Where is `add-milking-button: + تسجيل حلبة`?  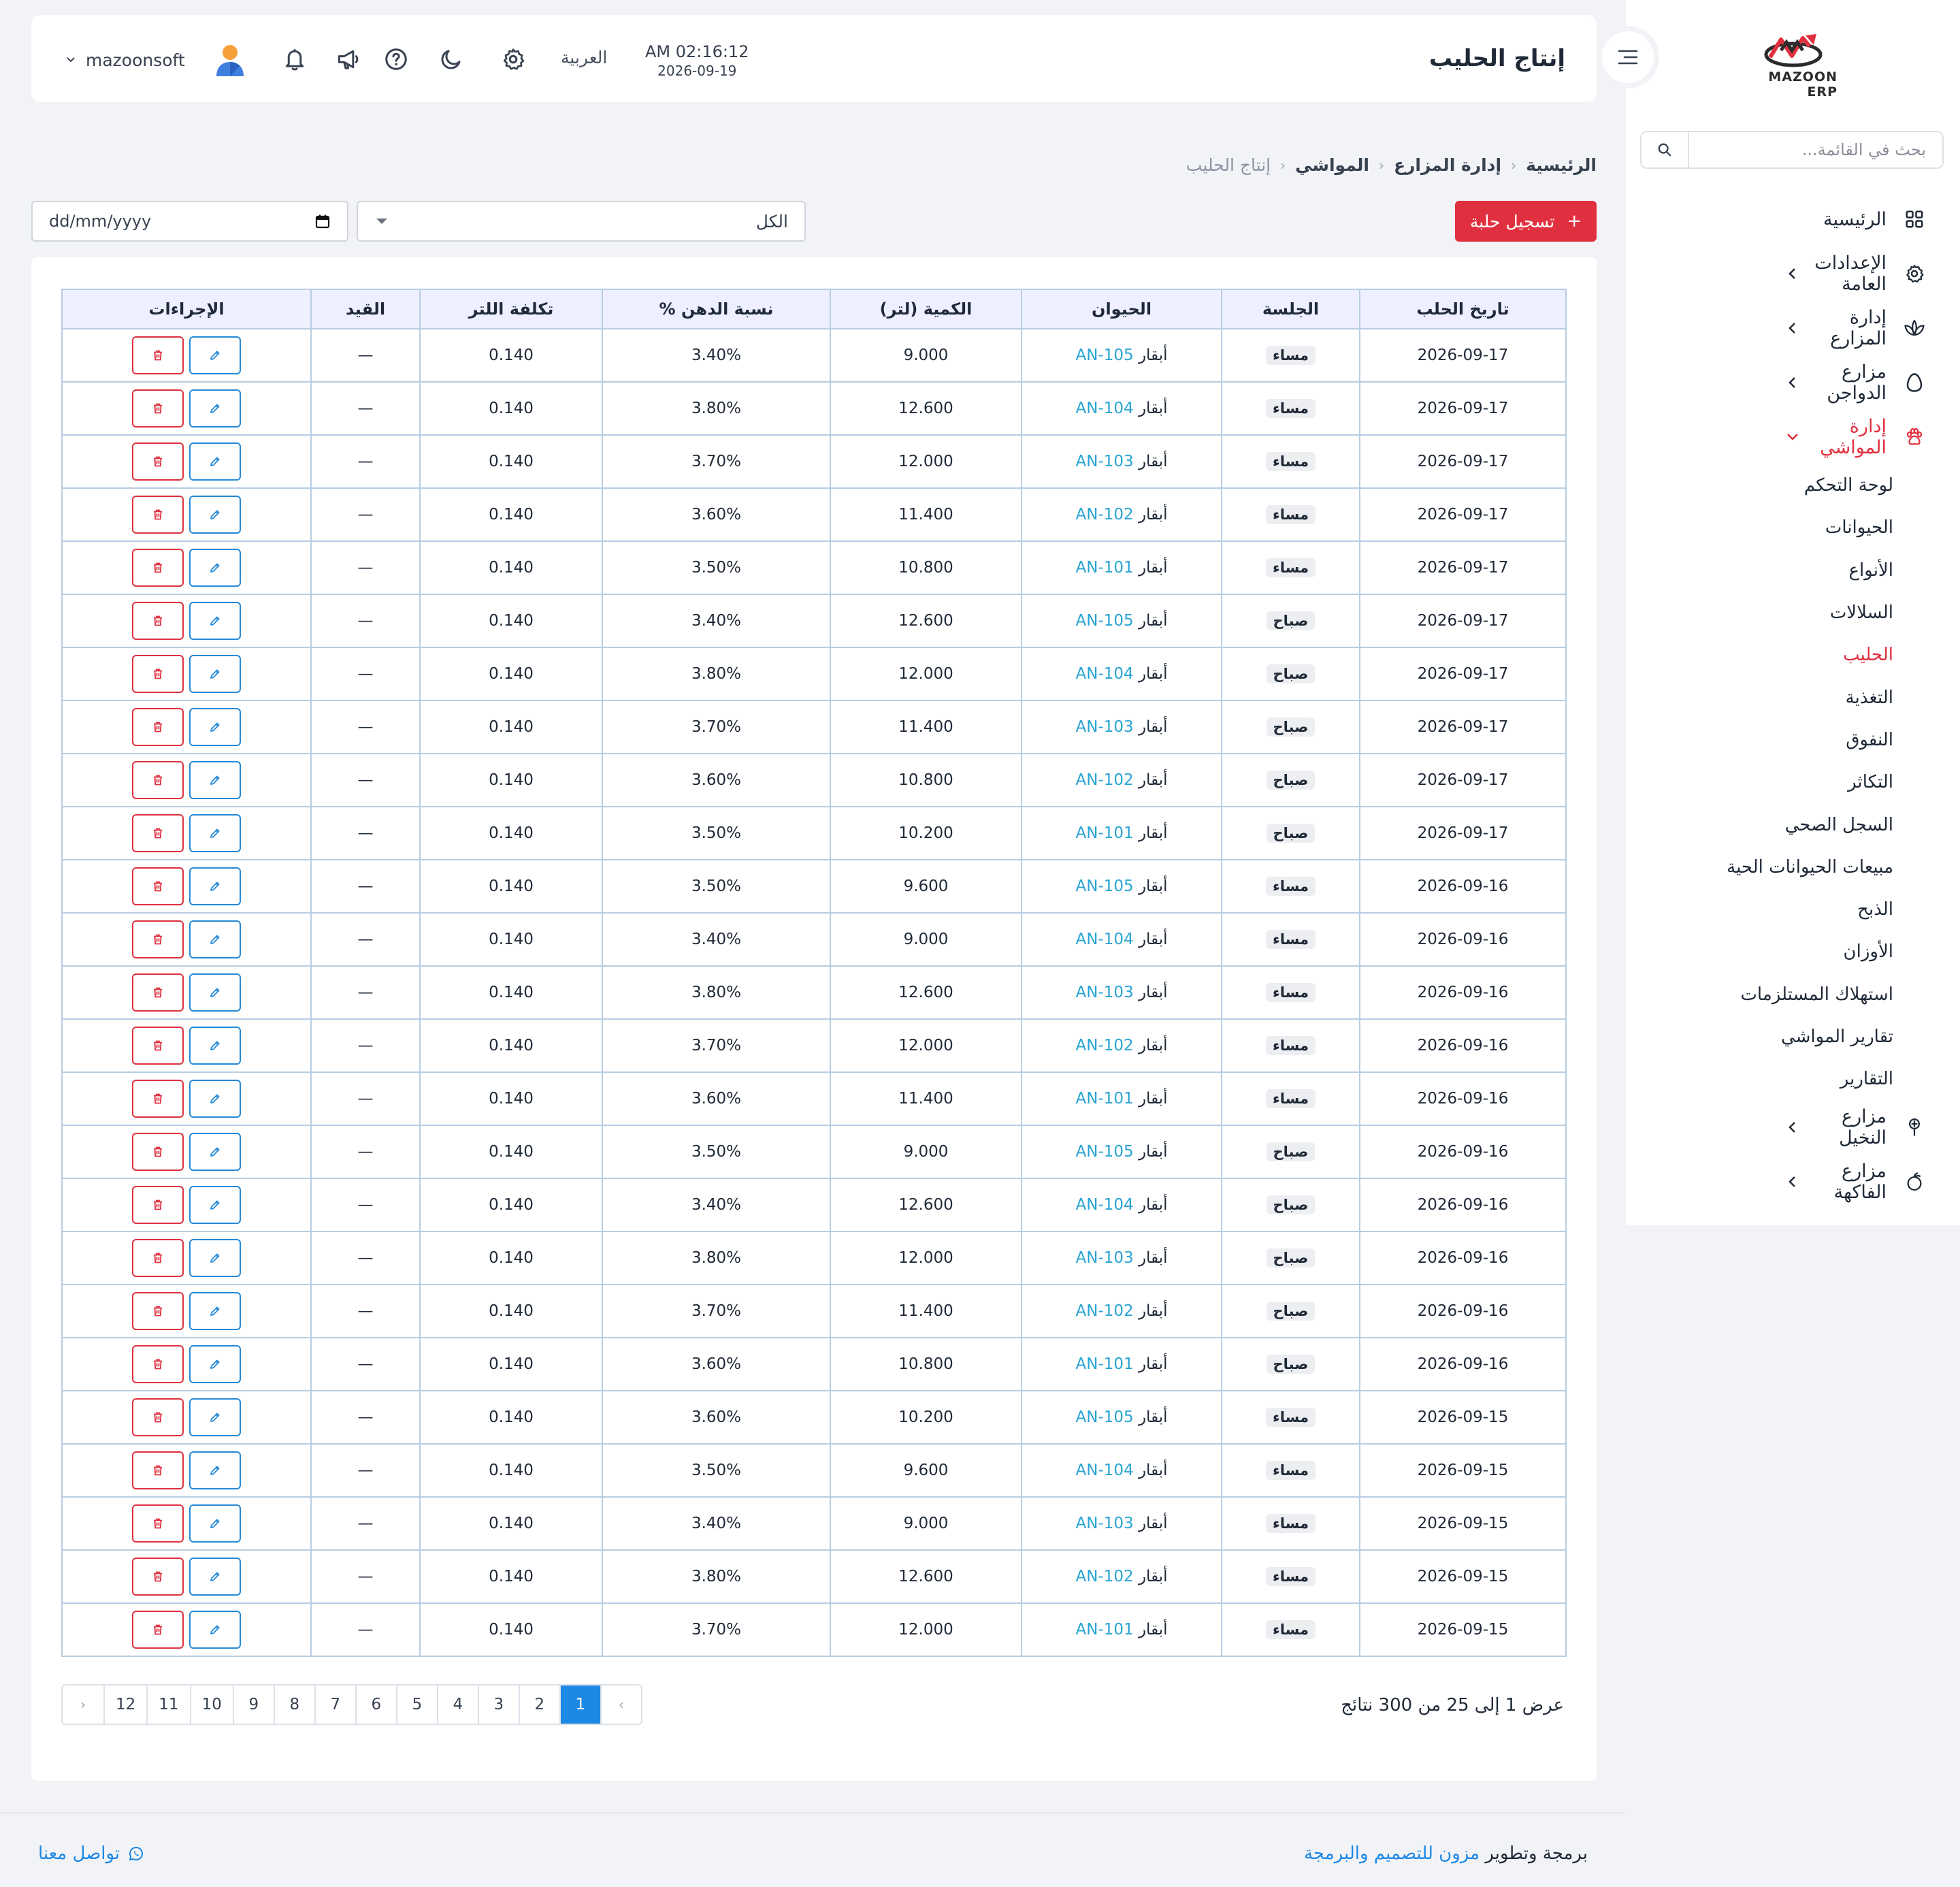
add-milking-button: + تسجيل حلبة is located at coordinates (1526, 221).